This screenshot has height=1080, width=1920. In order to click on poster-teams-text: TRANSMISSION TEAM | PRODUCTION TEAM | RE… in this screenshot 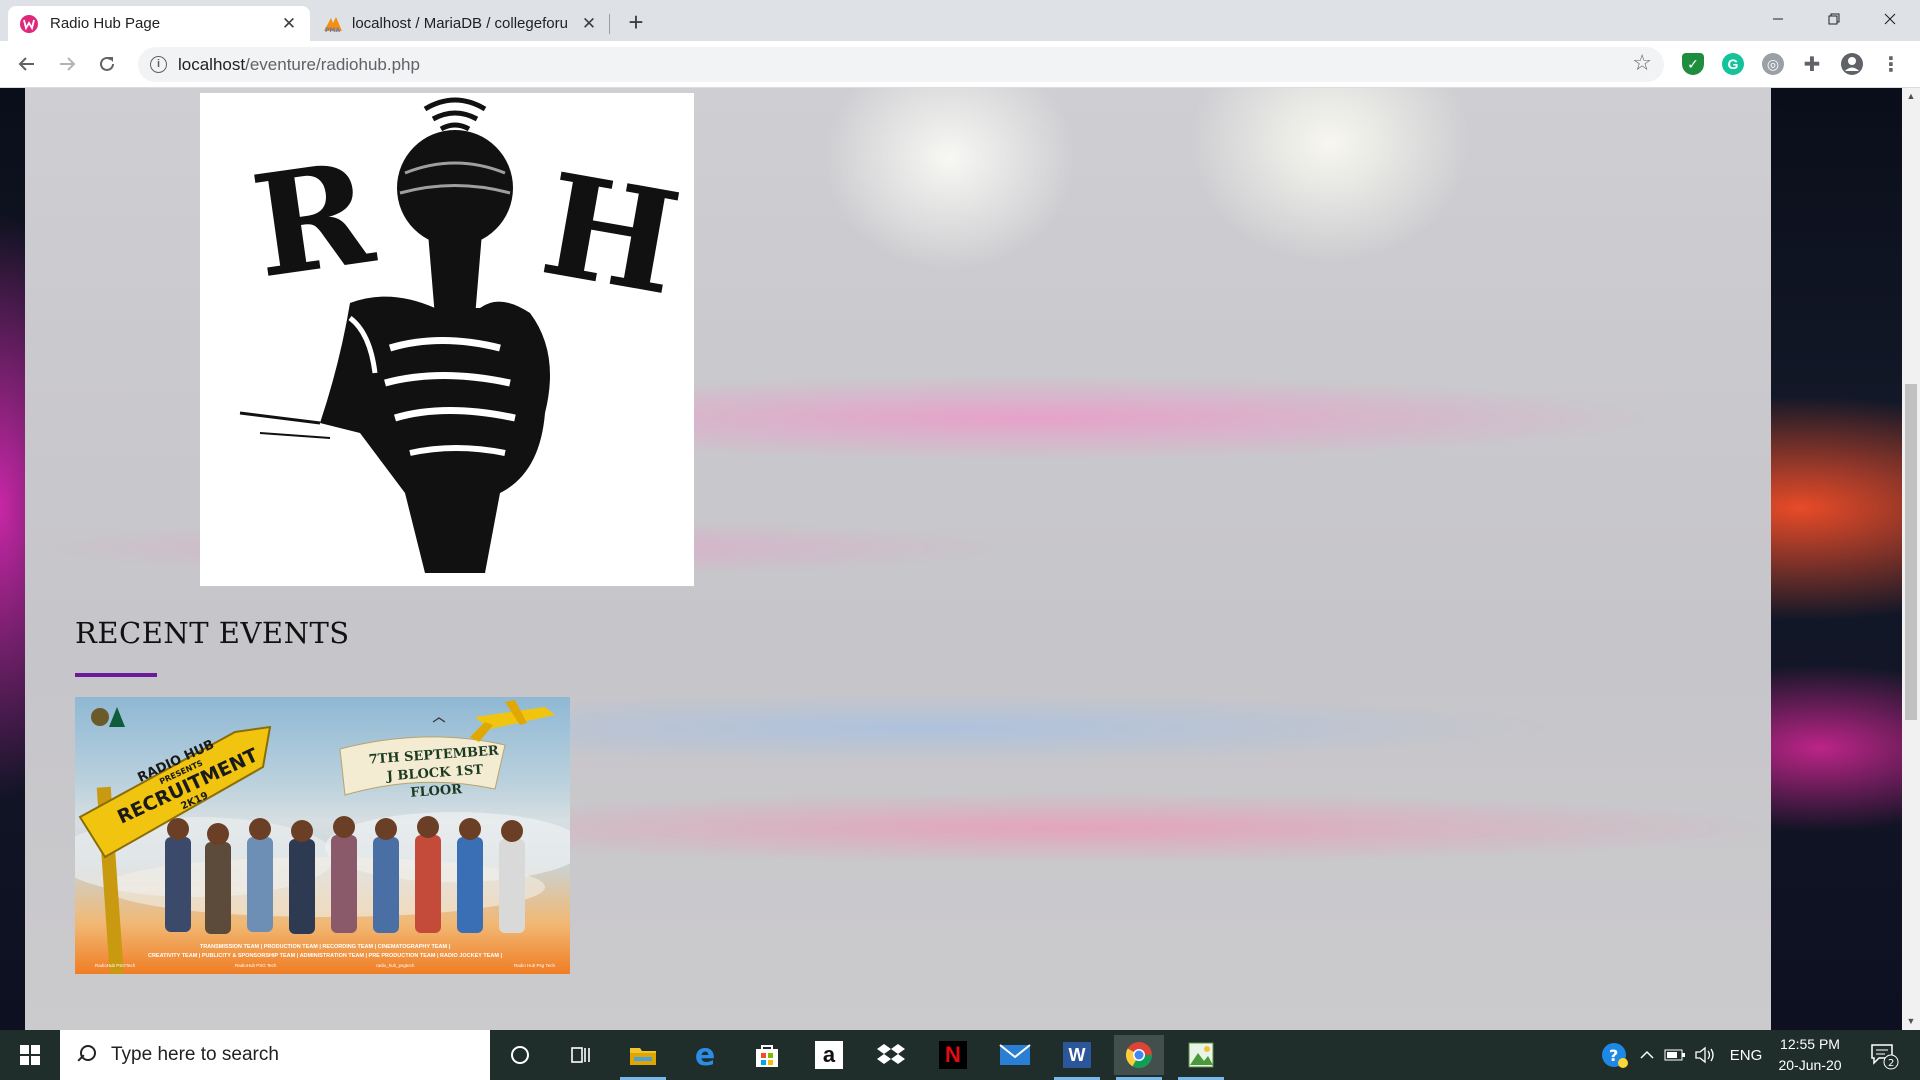, I will do `click(325, 952)`.